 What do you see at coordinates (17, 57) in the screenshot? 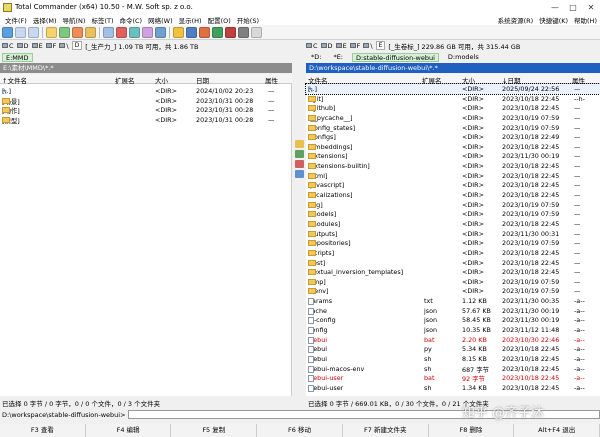
I see `left-tab-mmd: E:MMD` at bounding box center [17, 57].